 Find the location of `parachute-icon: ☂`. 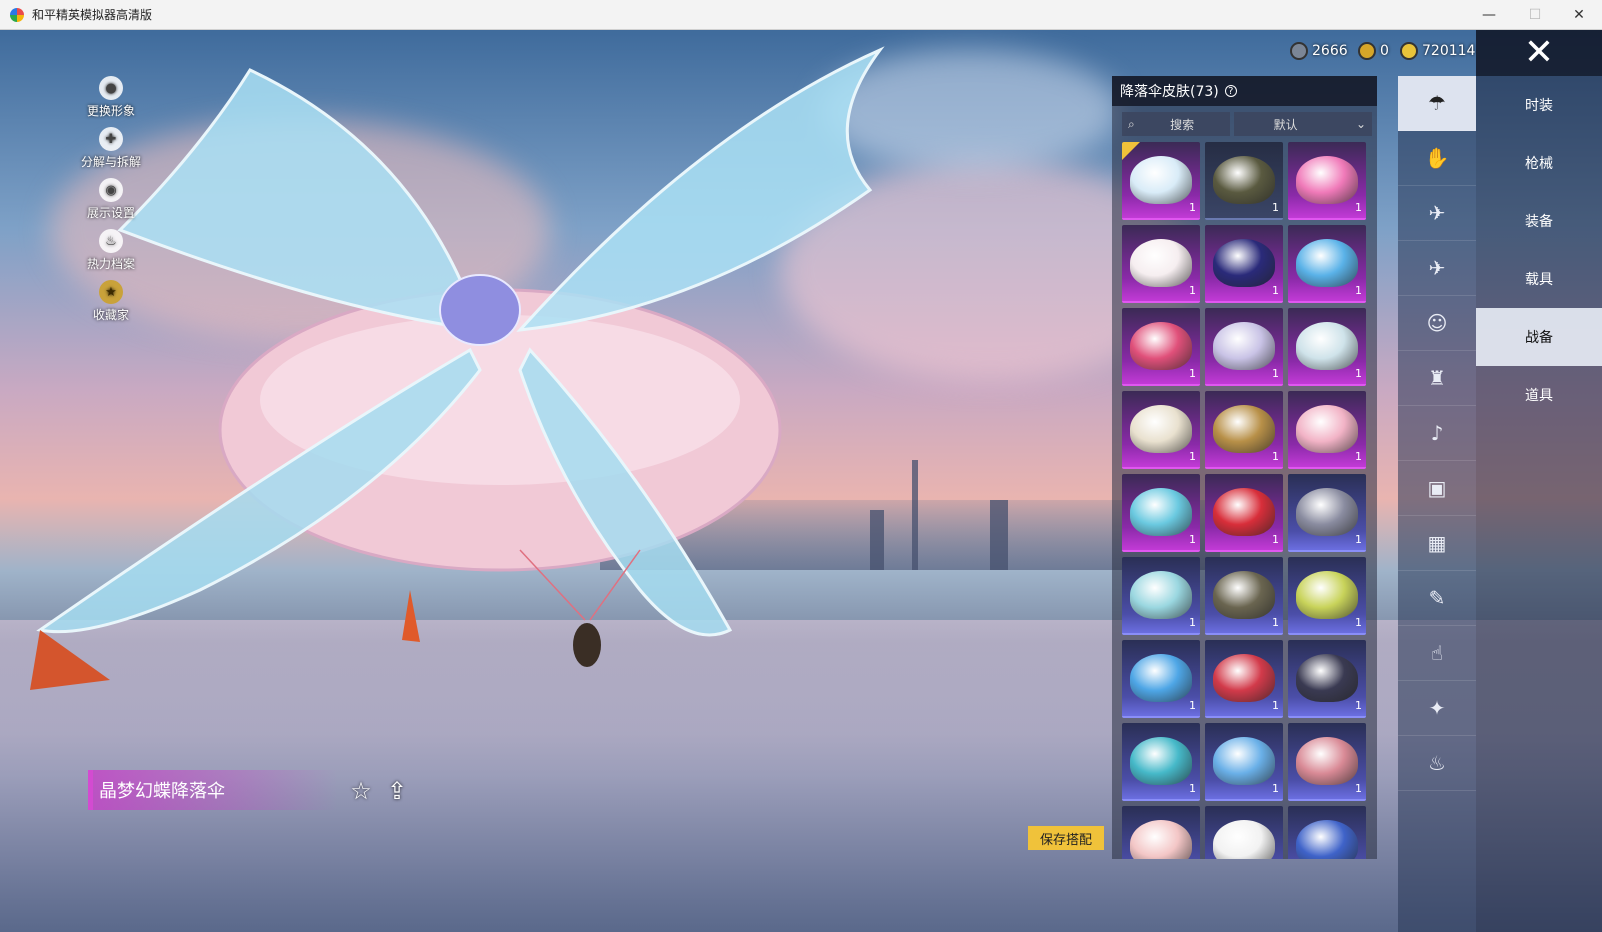

parachute-icon: ☂ is located at coordinates (1437, 103).